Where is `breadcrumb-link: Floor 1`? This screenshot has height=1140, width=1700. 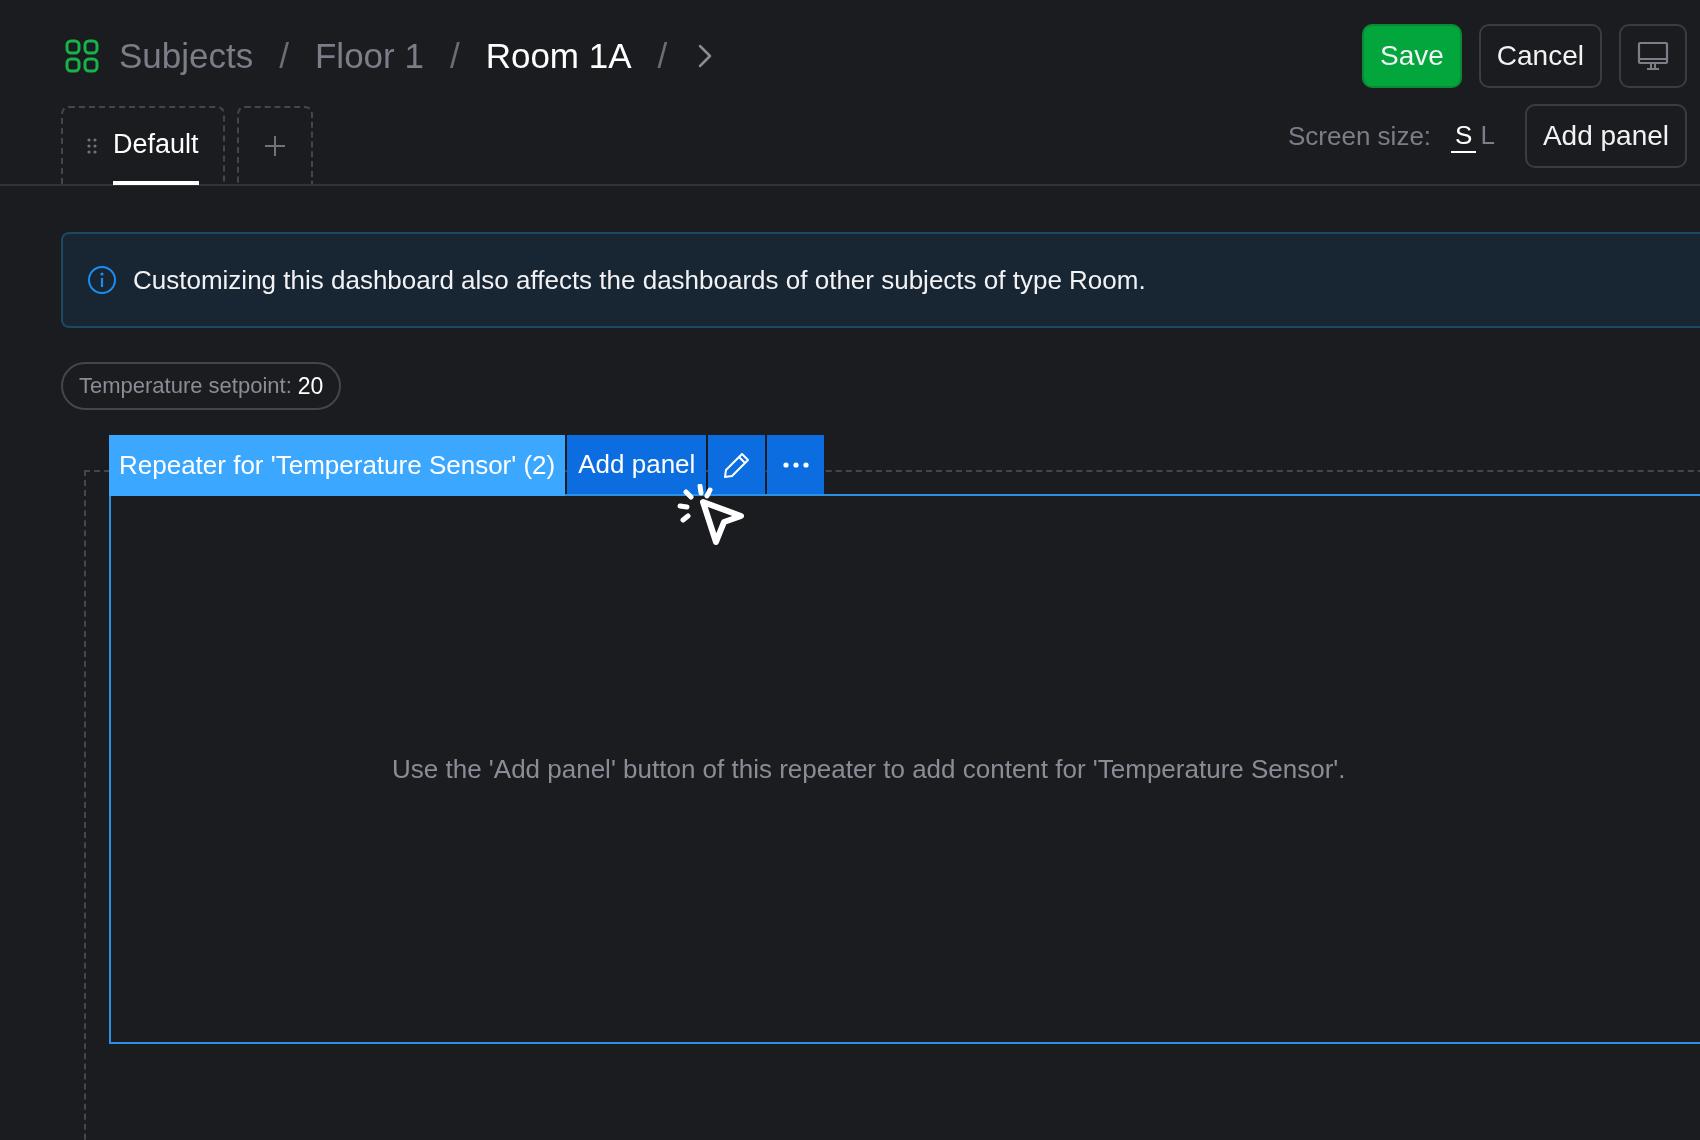
breadcrumb-link: Floor 1 is located at coordinates (369, 56).